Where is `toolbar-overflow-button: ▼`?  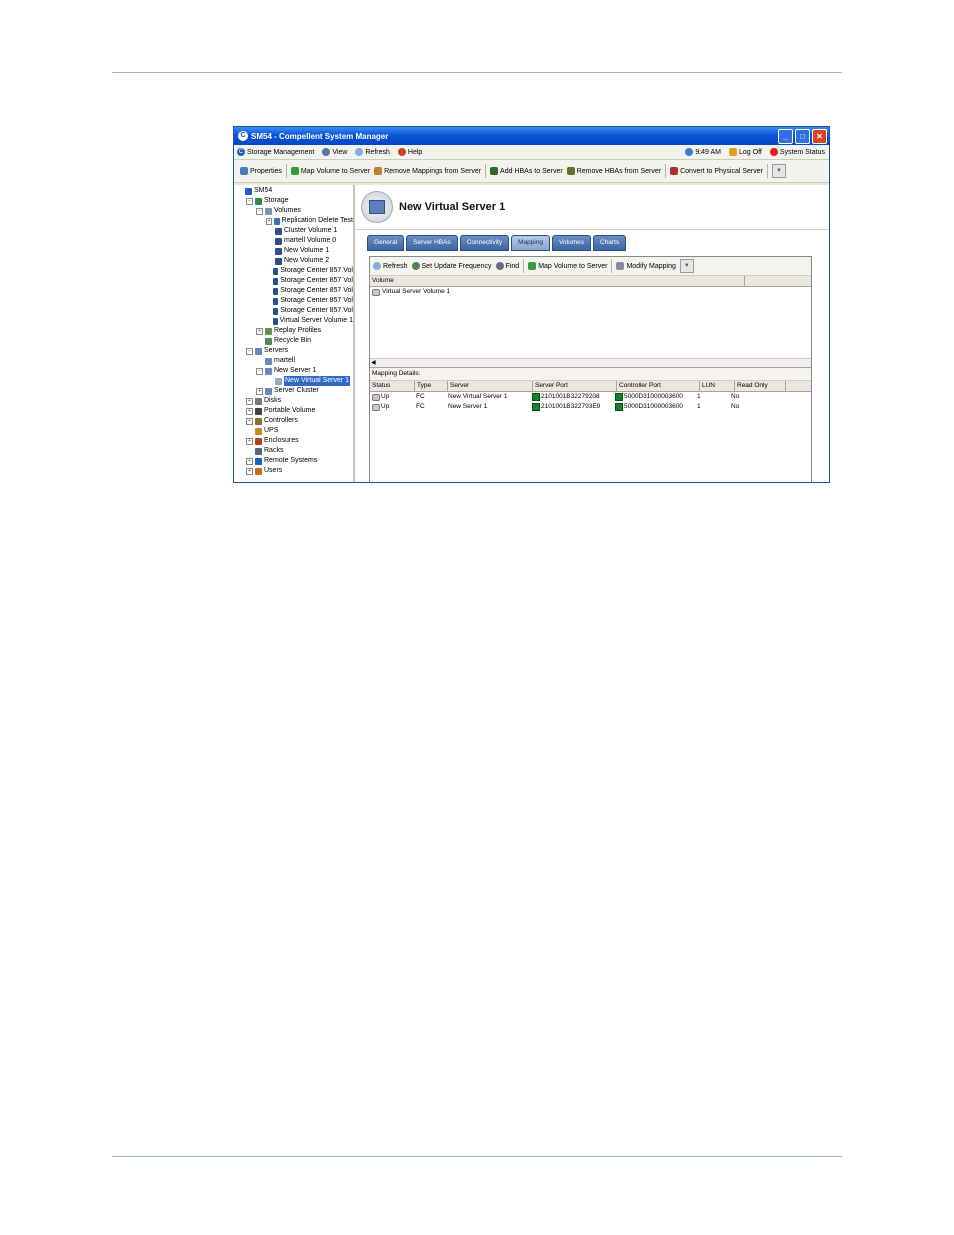 toolbar-overflow-button: ▼ is located at coordinates (778, 171).